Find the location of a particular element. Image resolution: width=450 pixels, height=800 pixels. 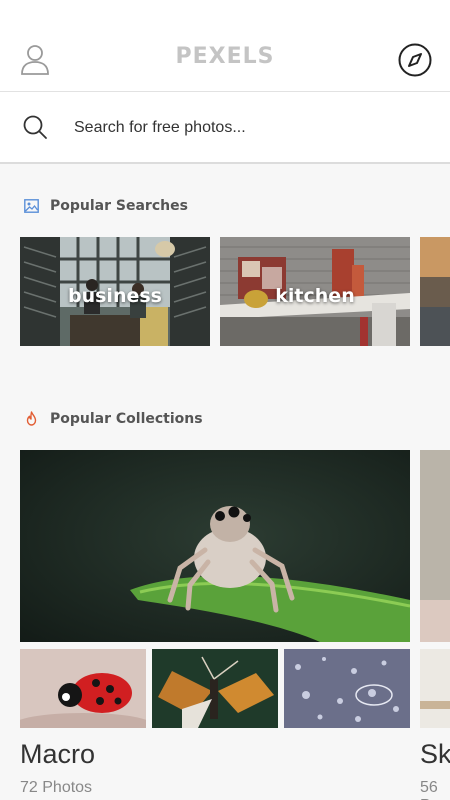

collection-count: 72 Photos is located at coordinates (56, 787).